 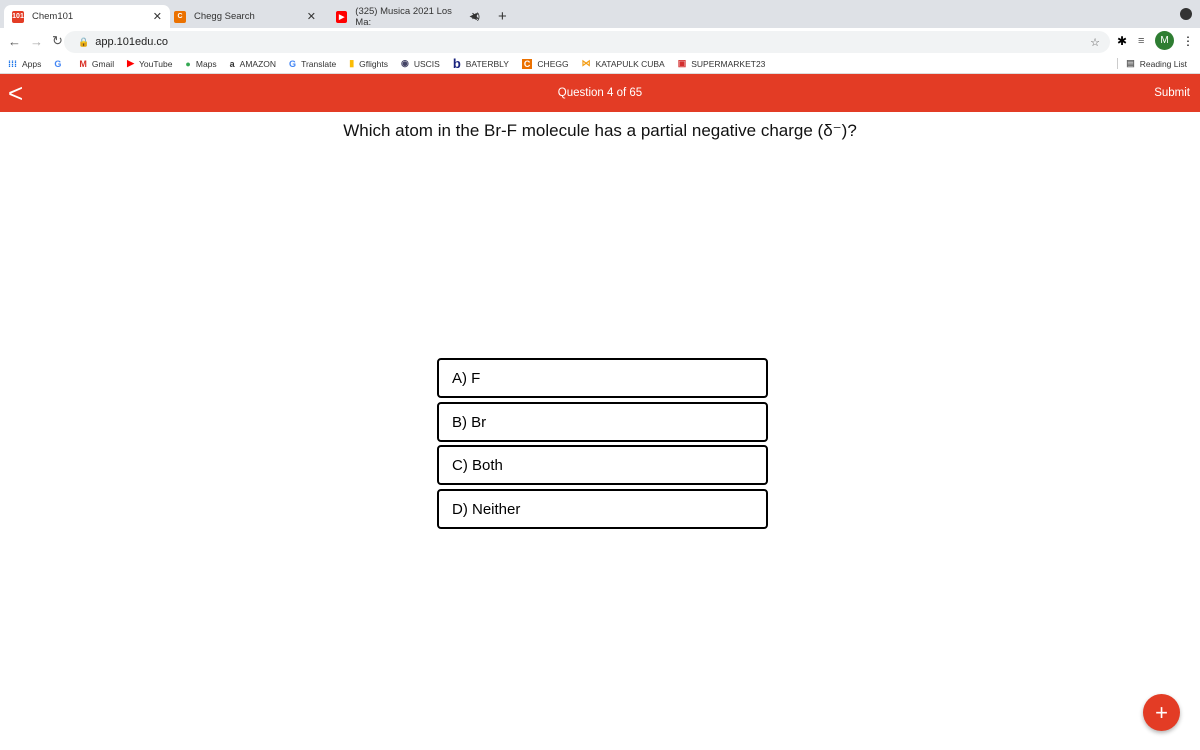 I want to click on amazon-icon: a, so click(x=232, y=63).